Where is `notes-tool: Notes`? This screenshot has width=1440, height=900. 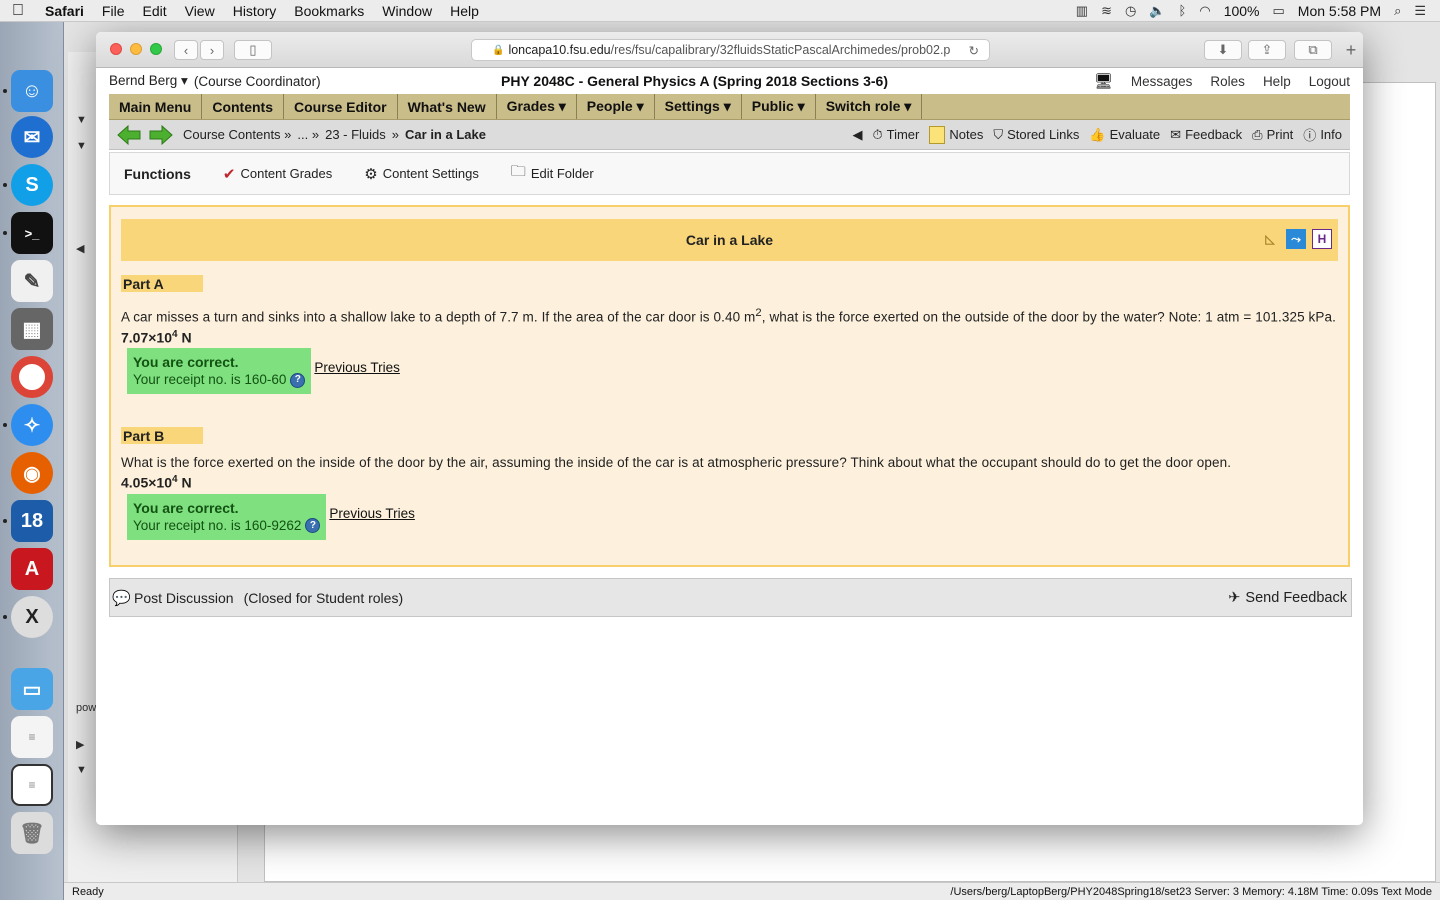
notes-tool: Notes is located at coordinates (956, 134).